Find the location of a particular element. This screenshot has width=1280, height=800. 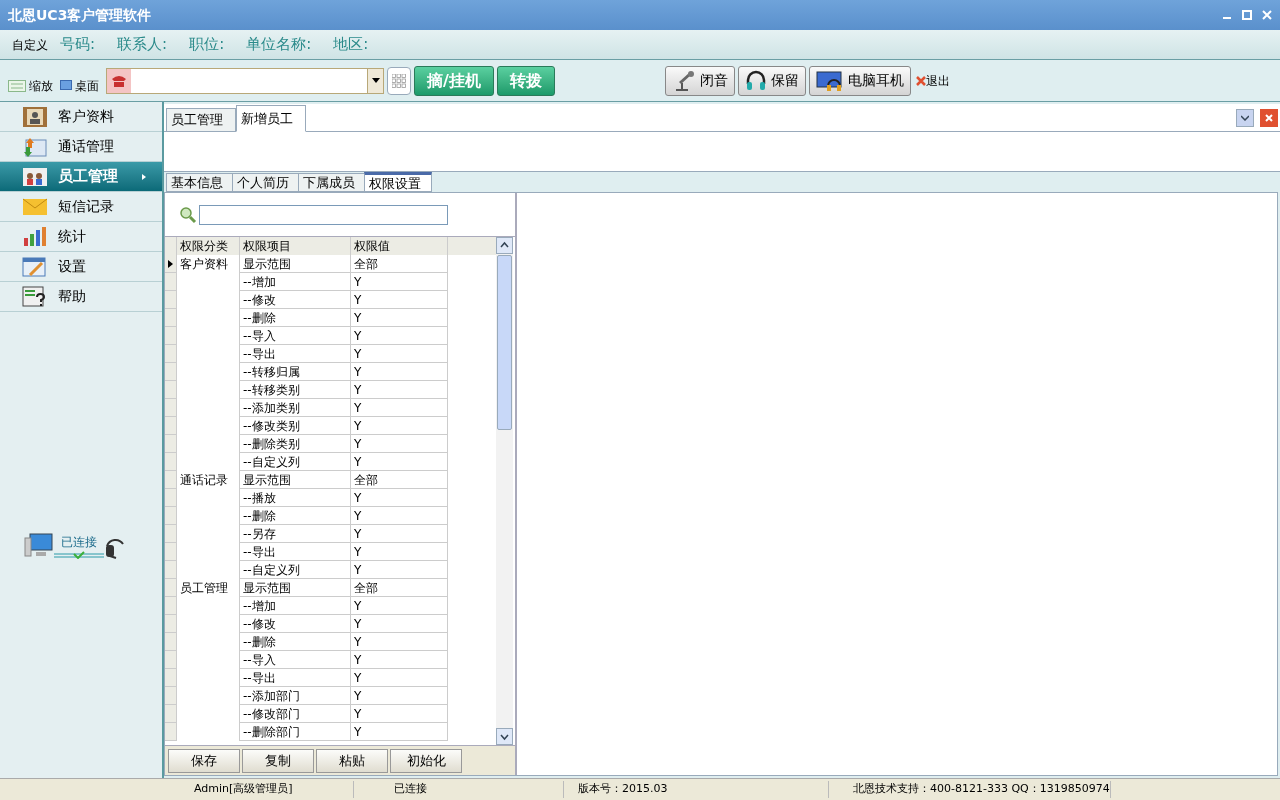

connection-check-icon is located at coordinates (79, 555).